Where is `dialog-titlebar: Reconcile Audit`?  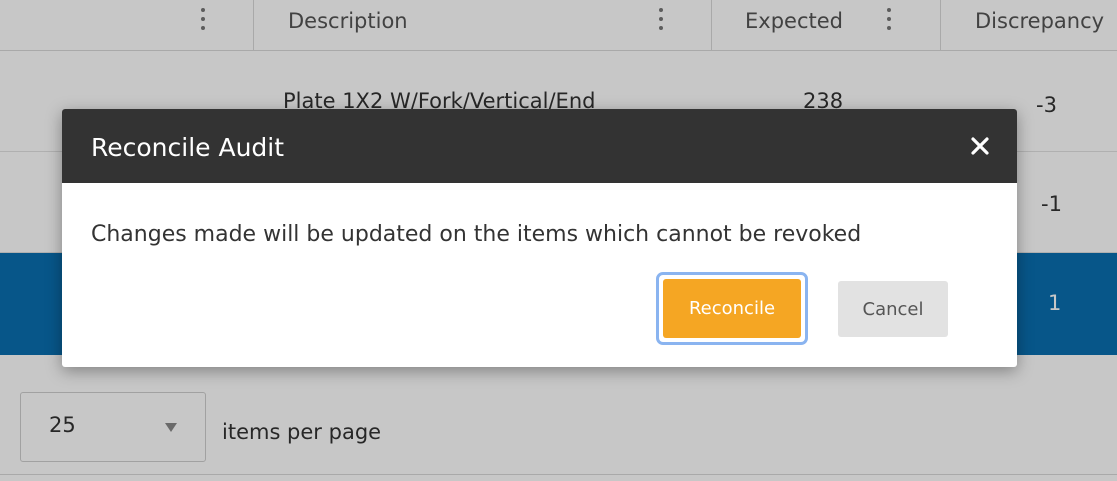
dialog-titlebar: Reconcile Audit is located at coordinates (539, 146).